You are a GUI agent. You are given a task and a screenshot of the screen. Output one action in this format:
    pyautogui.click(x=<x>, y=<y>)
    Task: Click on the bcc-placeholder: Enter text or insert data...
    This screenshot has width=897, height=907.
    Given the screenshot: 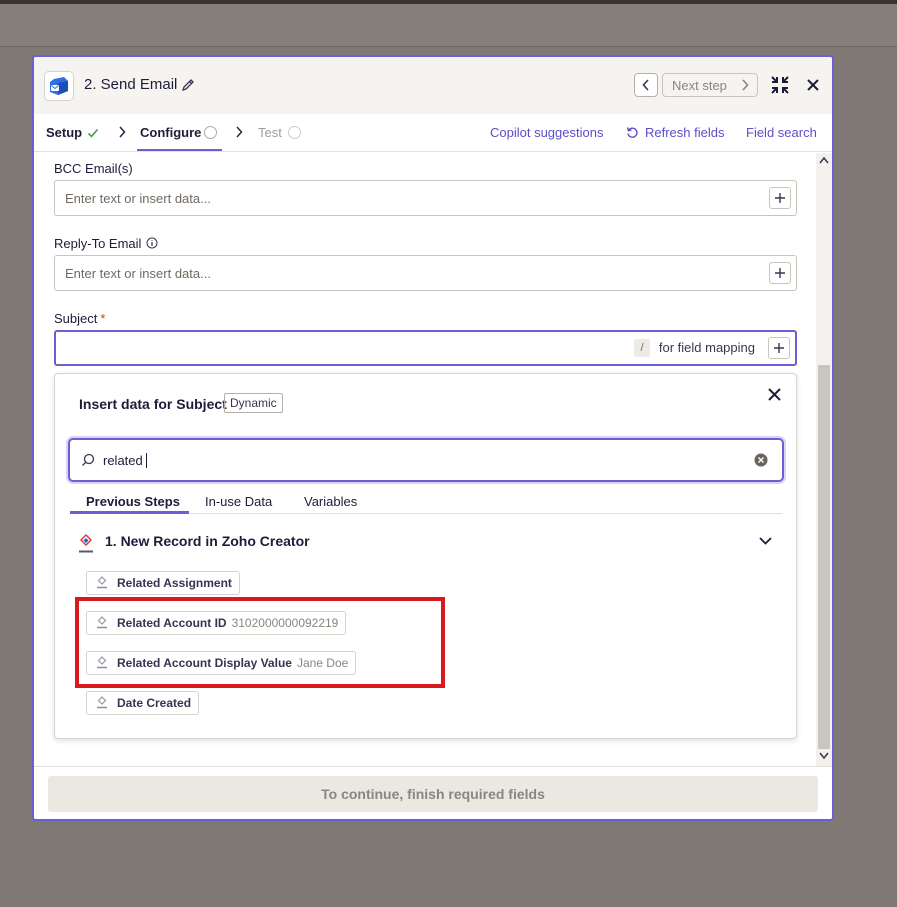 What is the action you would take?
    pyautogui.click(x=138, y=198)
    